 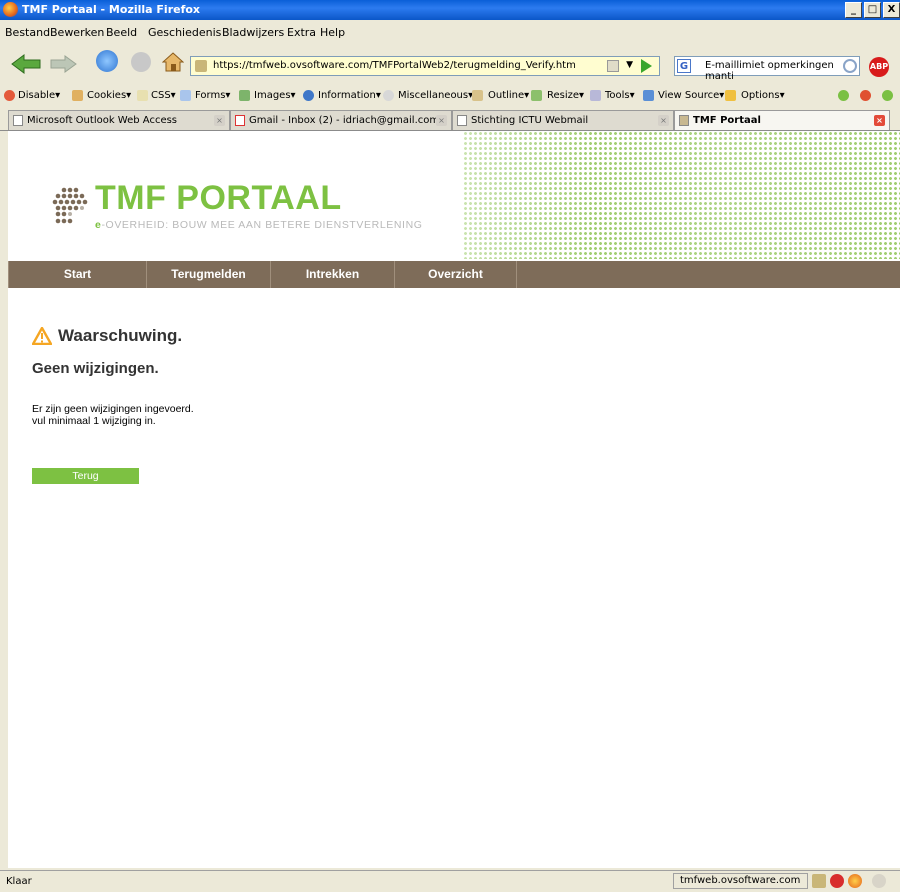 What do you see at coordinates (684, 66) in the screenshot?
I see `google-icon: G` at bounding box center [684, 66].